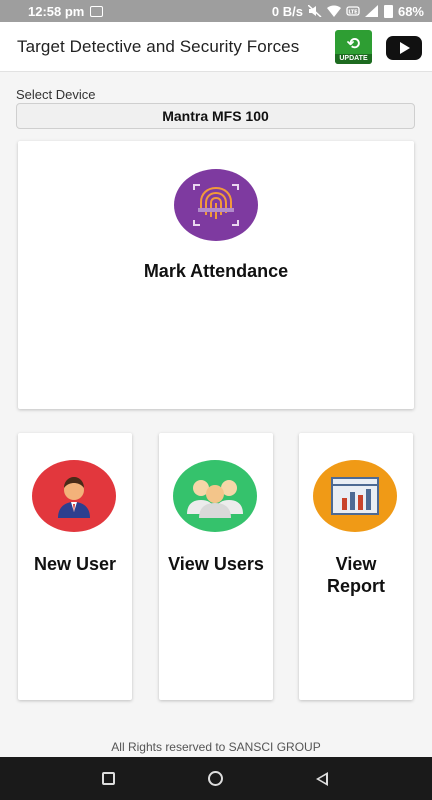 The height and width of the screenshot is (800, 432). Describe the element at coordinates (353, 59) in the screenshot. I see `update-label: UPDATE` at that location.